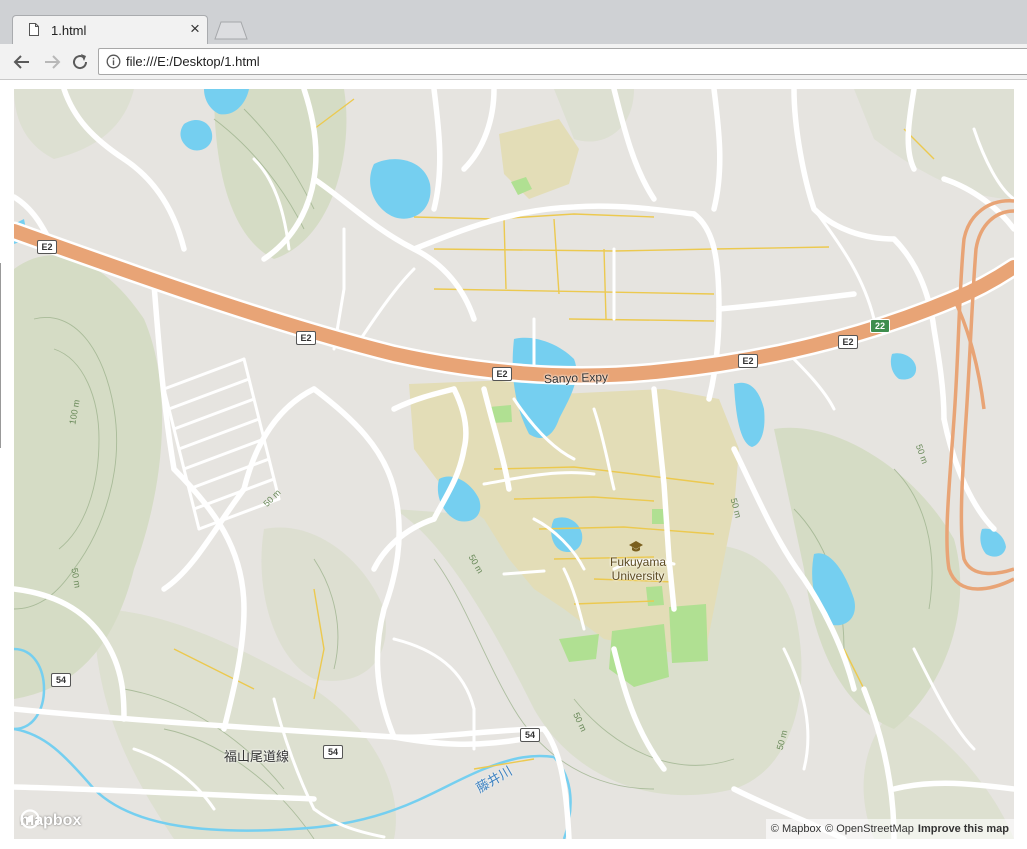 This screenshot has width=1027, height=849. What do you see at coordinates (195, 29) in the screenshot?
I see `close-icon: ×` at bounding box center [195, 29].